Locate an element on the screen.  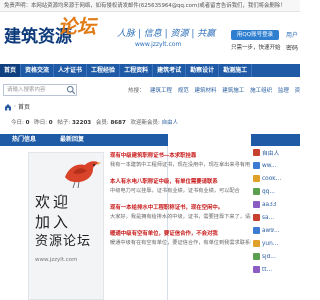
stat-today-label: 今日: is located at coordinates (17, 123).